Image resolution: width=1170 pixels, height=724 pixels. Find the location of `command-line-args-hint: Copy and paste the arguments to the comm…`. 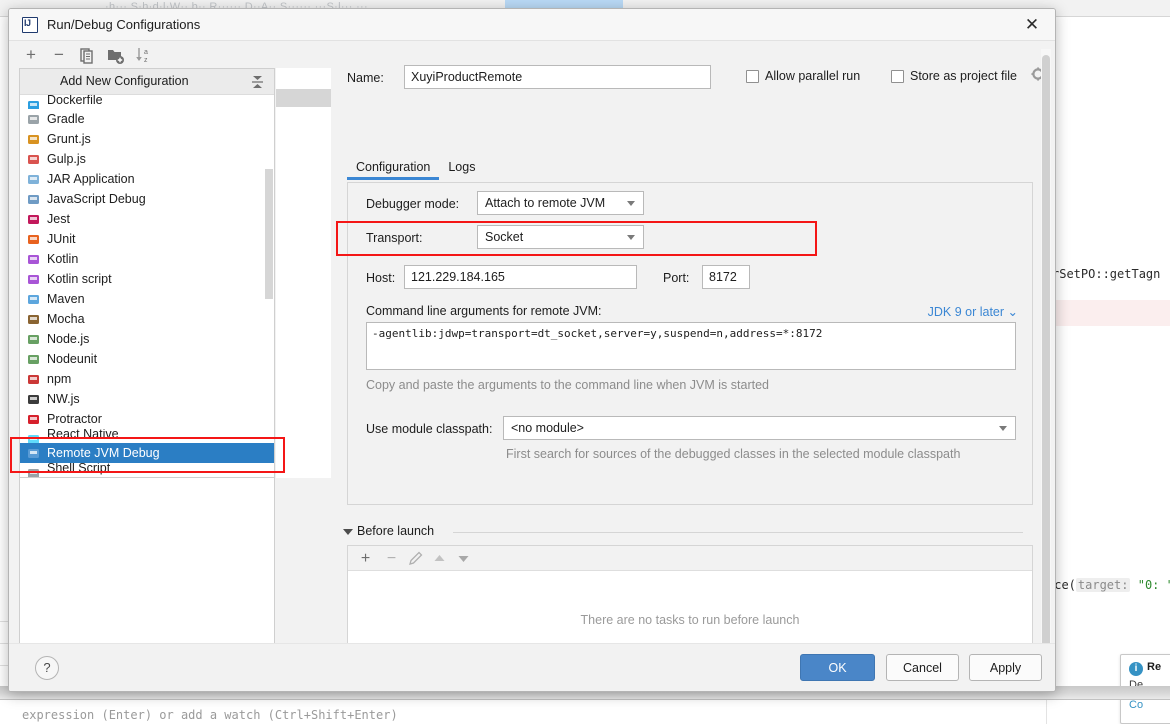

command-line-args-hint: Copy and paste the arguments to the comm… is located at coordinates (567, 385).